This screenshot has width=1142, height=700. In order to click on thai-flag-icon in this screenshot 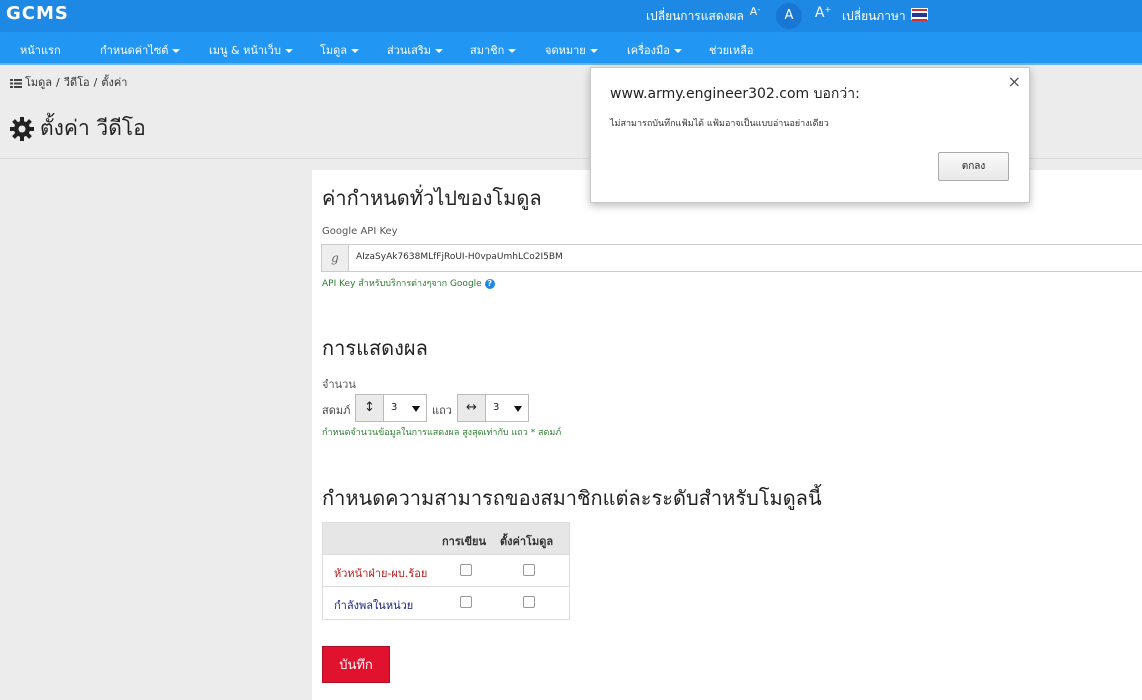, I will do `click(919, 14)`.